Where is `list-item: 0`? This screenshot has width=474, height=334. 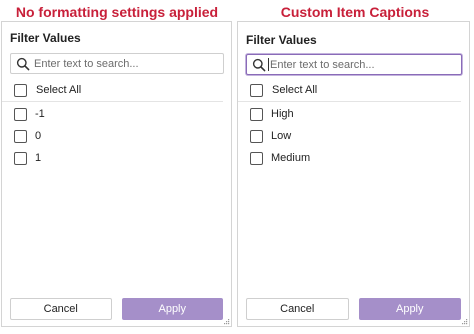 list-item: 0 is located at coordinates (116, 136).